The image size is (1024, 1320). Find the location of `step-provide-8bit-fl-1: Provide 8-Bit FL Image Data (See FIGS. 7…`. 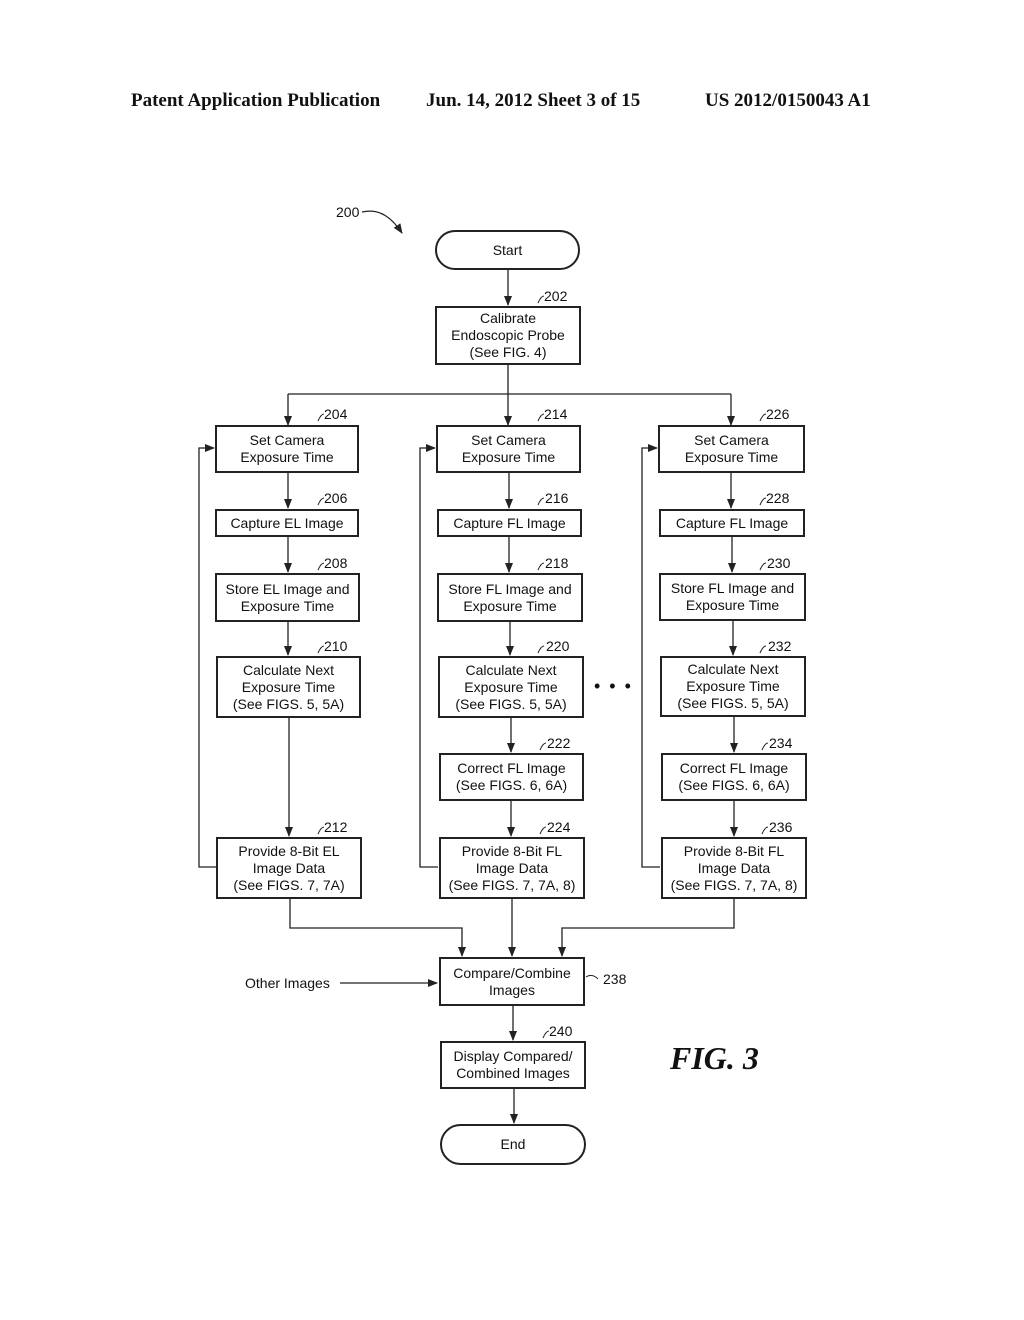

step-provide-8bit-fl-1: Provide 8-Bit FL Image Data (See FIGS. 7… is located at coordinates (512, 868).